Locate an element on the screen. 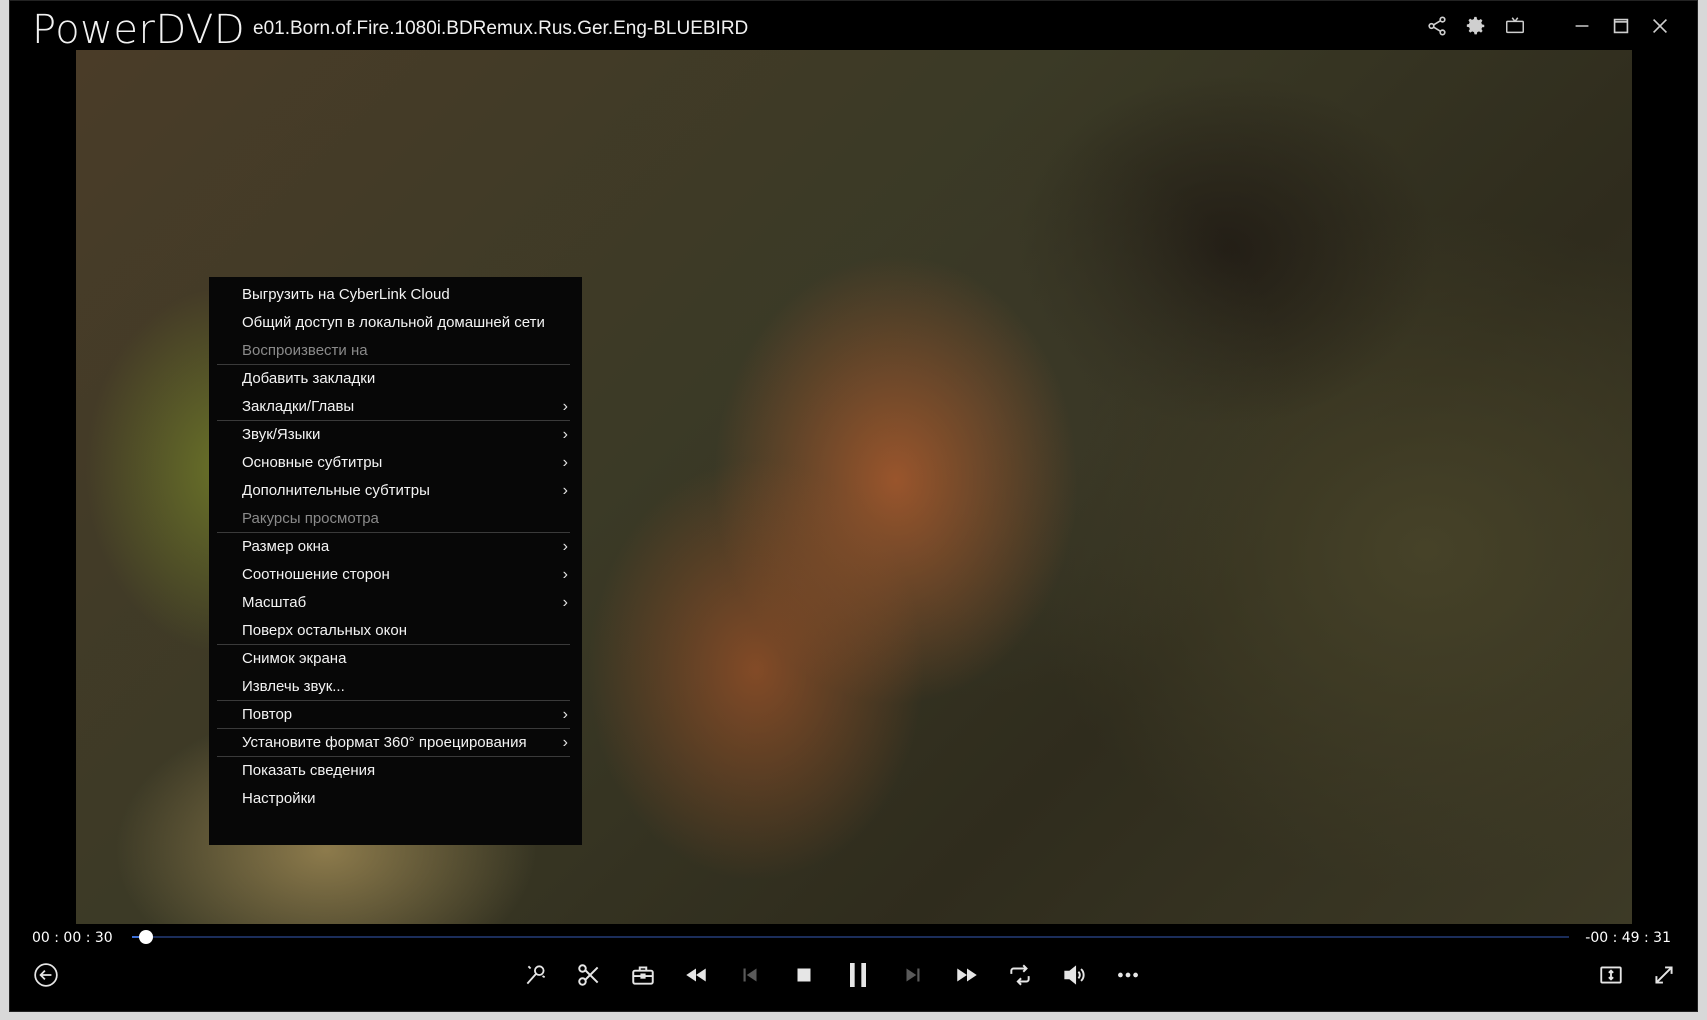 This screenshot has height=1020, width=1707. previous-chapter-button is located at coordinates (750, 975).